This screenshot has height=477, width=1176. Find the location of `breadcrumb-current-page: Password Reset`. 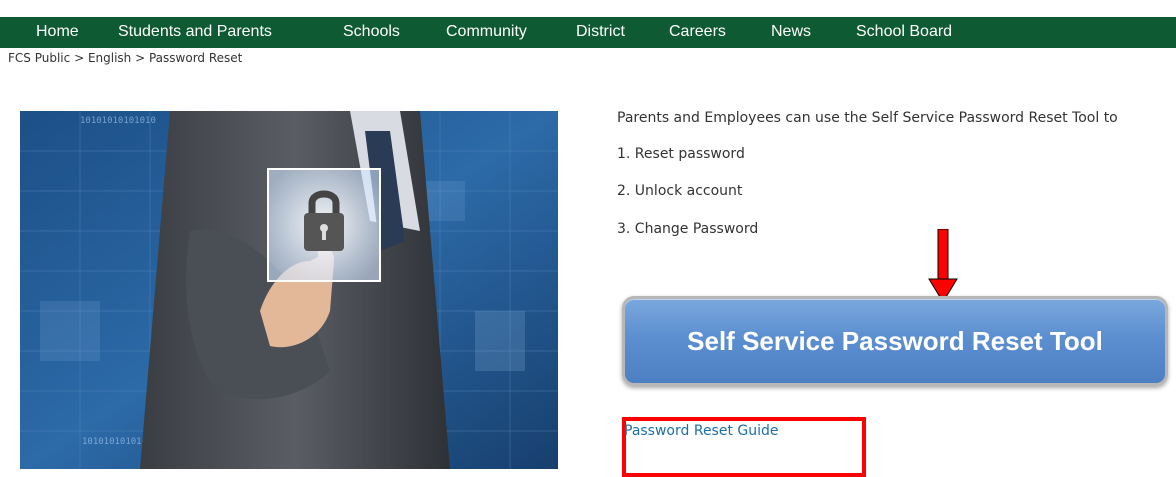

breadcrumb-current-page: Password Reset is located at coordinates (195, 58).